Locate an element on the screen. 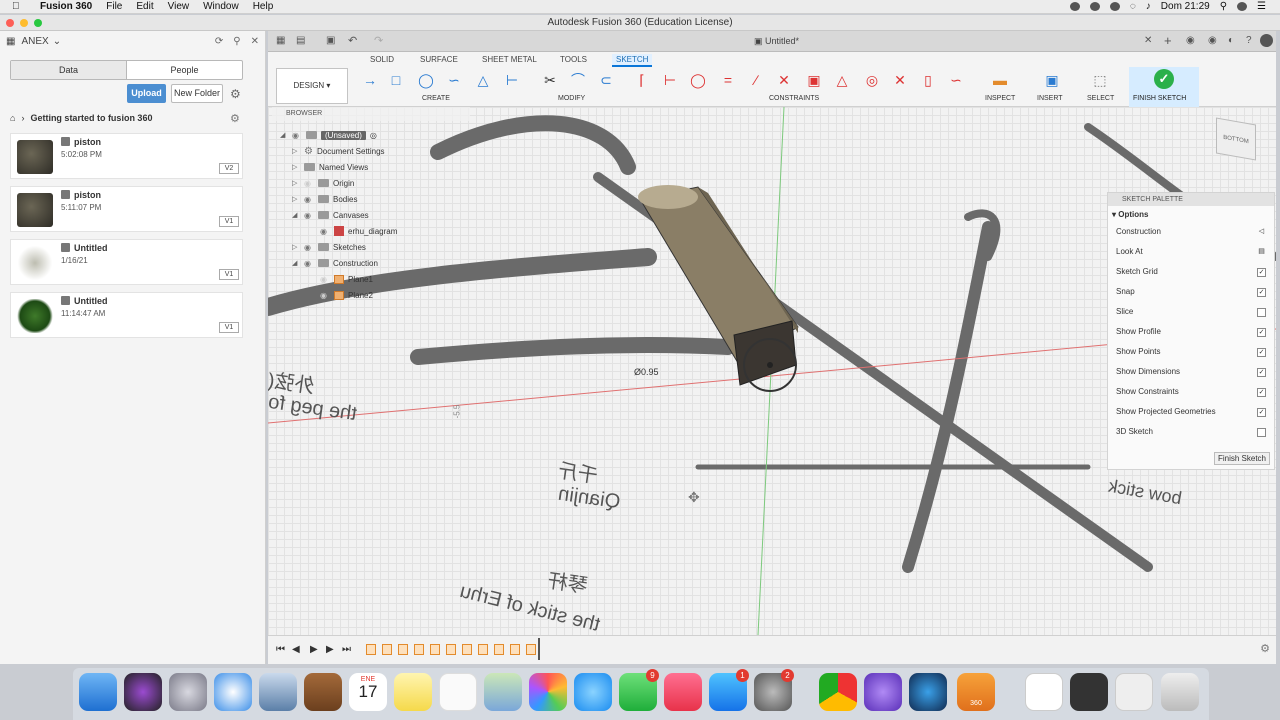 The width and height of the screenshot is (1280, 720). rectangle-icon: □ is located at coordinates (396, 80).